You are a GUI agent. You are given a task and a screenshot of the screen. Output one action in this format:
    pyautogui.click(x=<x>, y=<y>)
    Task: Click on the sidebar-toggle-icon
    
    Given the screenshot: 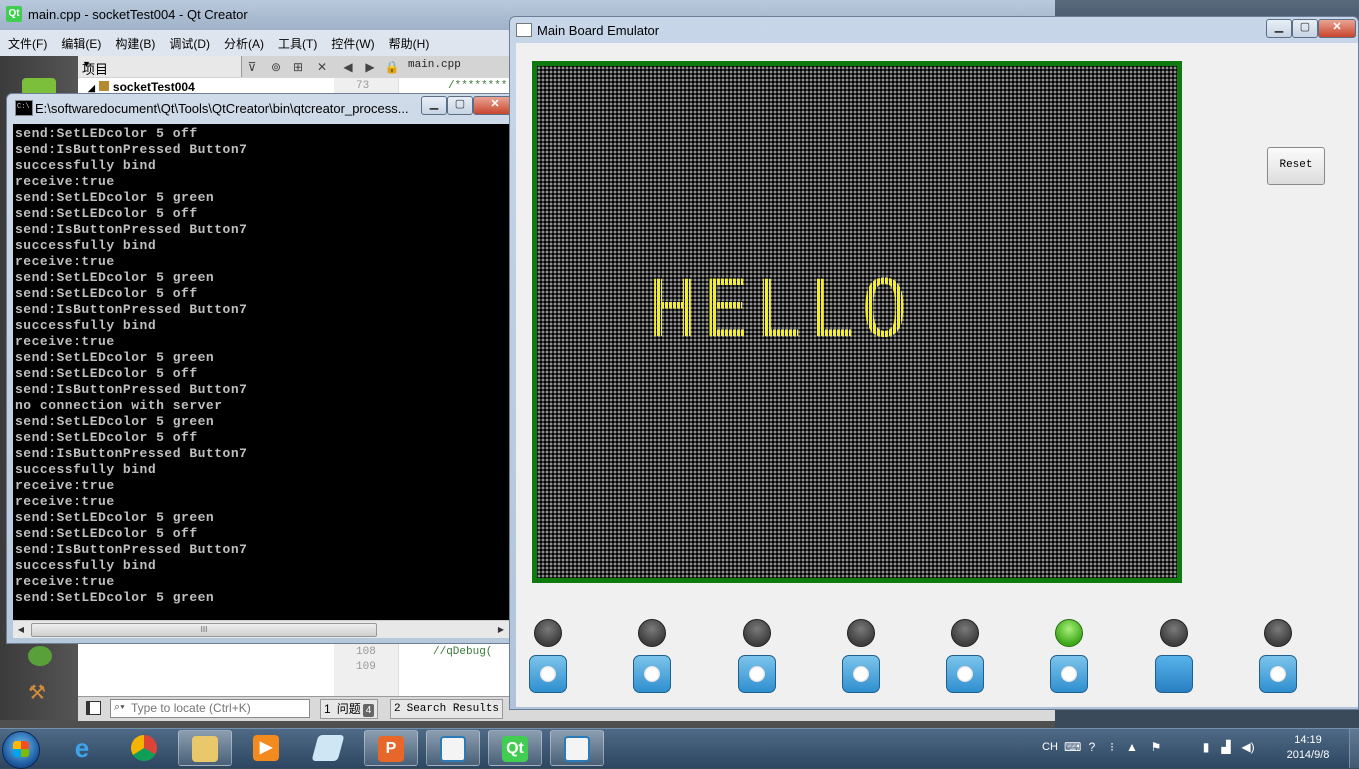 What is the action you would take?
    pyautogui.click(x=93, y=708)
    